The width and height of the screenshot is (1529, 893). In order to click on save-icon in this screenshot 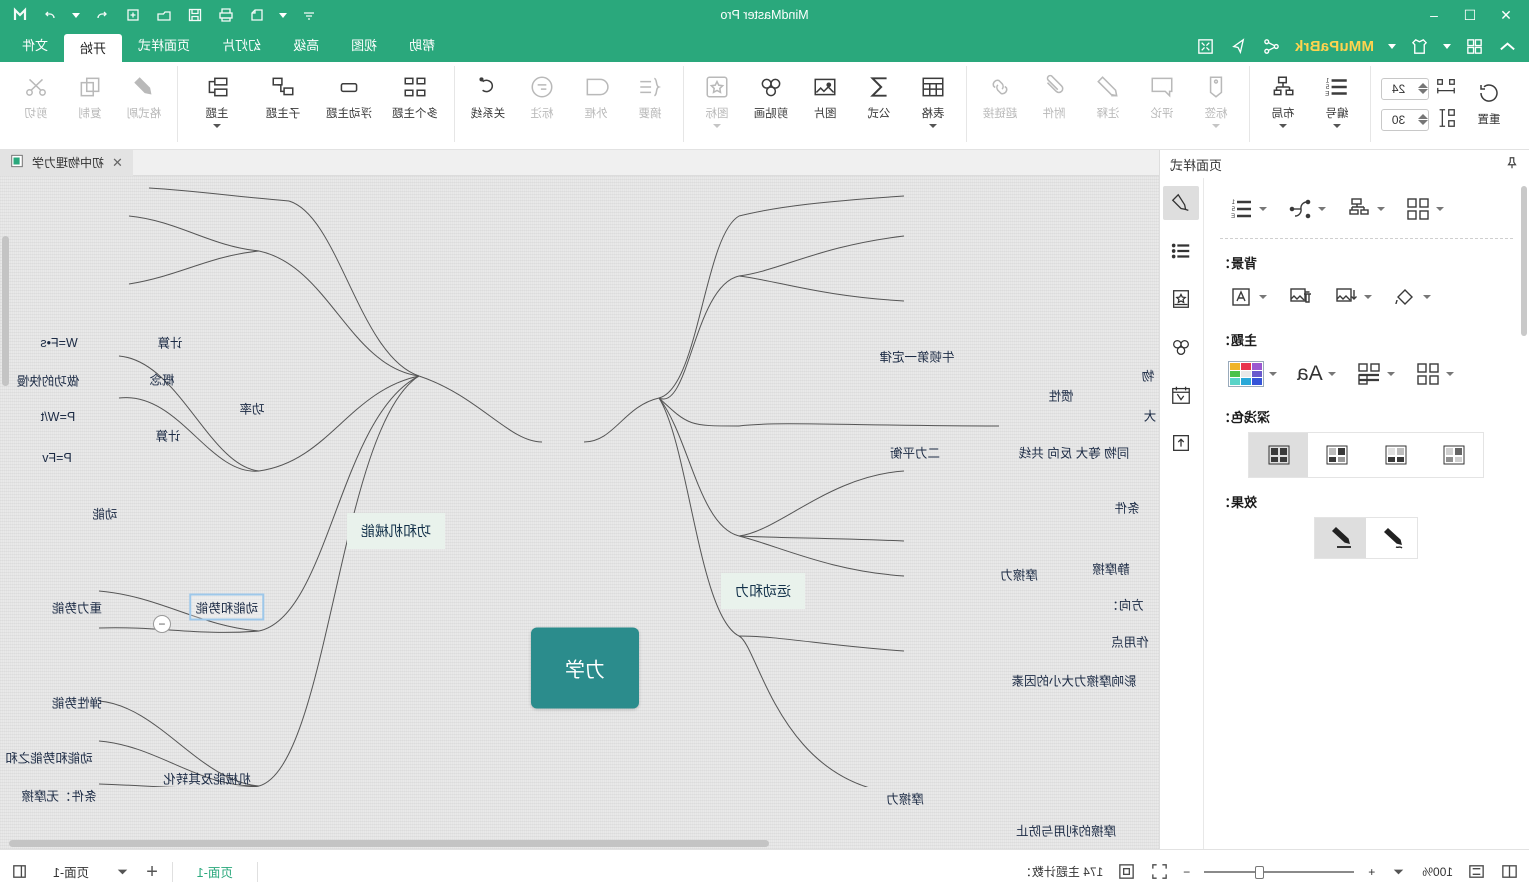, I will do `click(195, 15)`.